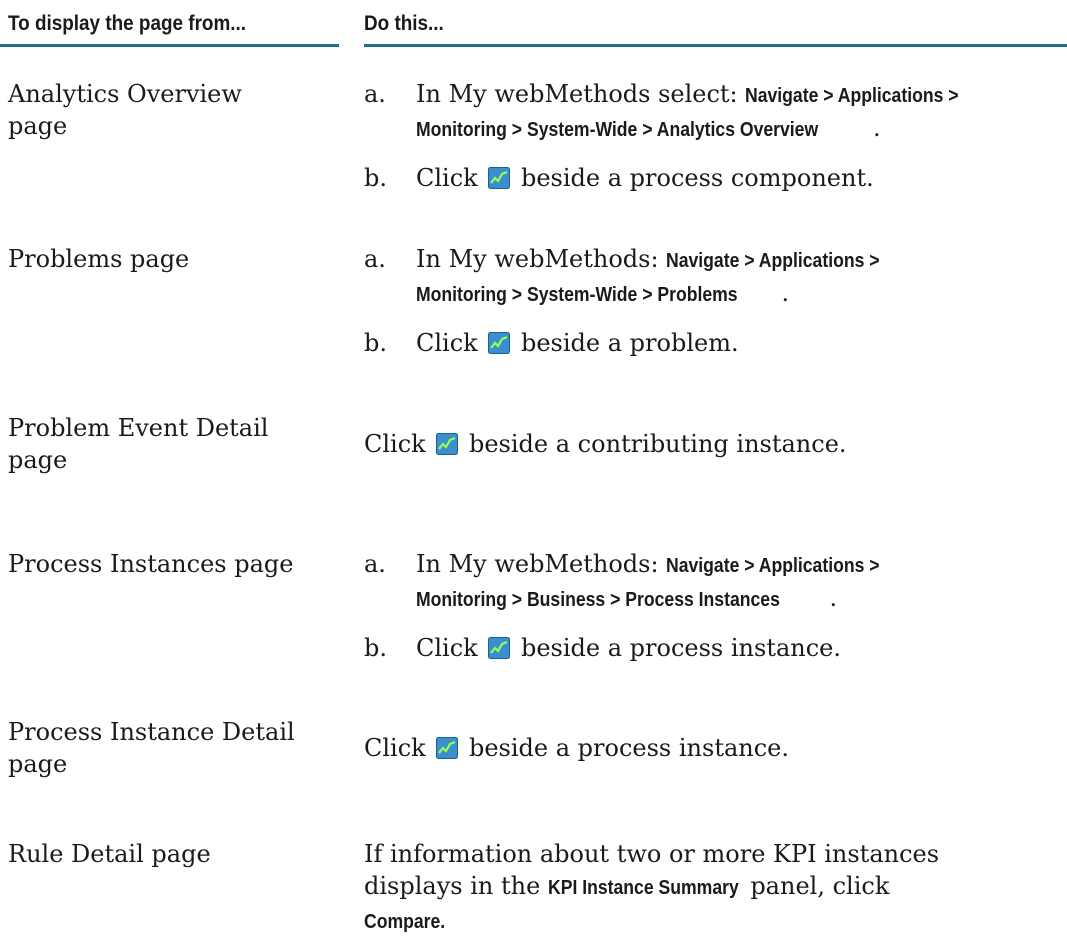 The height and width of the screenshot is (938, 1067). Describe the element at coordinates (577, 94) in the screenshot. I see `step-prefix: In My webMethods select:` at that location.